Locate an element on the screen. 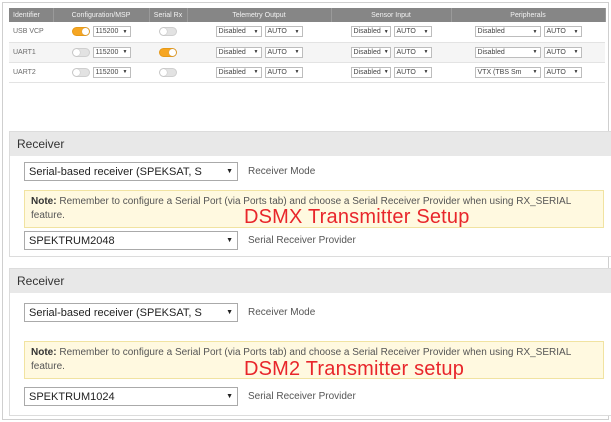  serial-provider-value: SPEKTRUM1024 is located at coordinates (72, 396).